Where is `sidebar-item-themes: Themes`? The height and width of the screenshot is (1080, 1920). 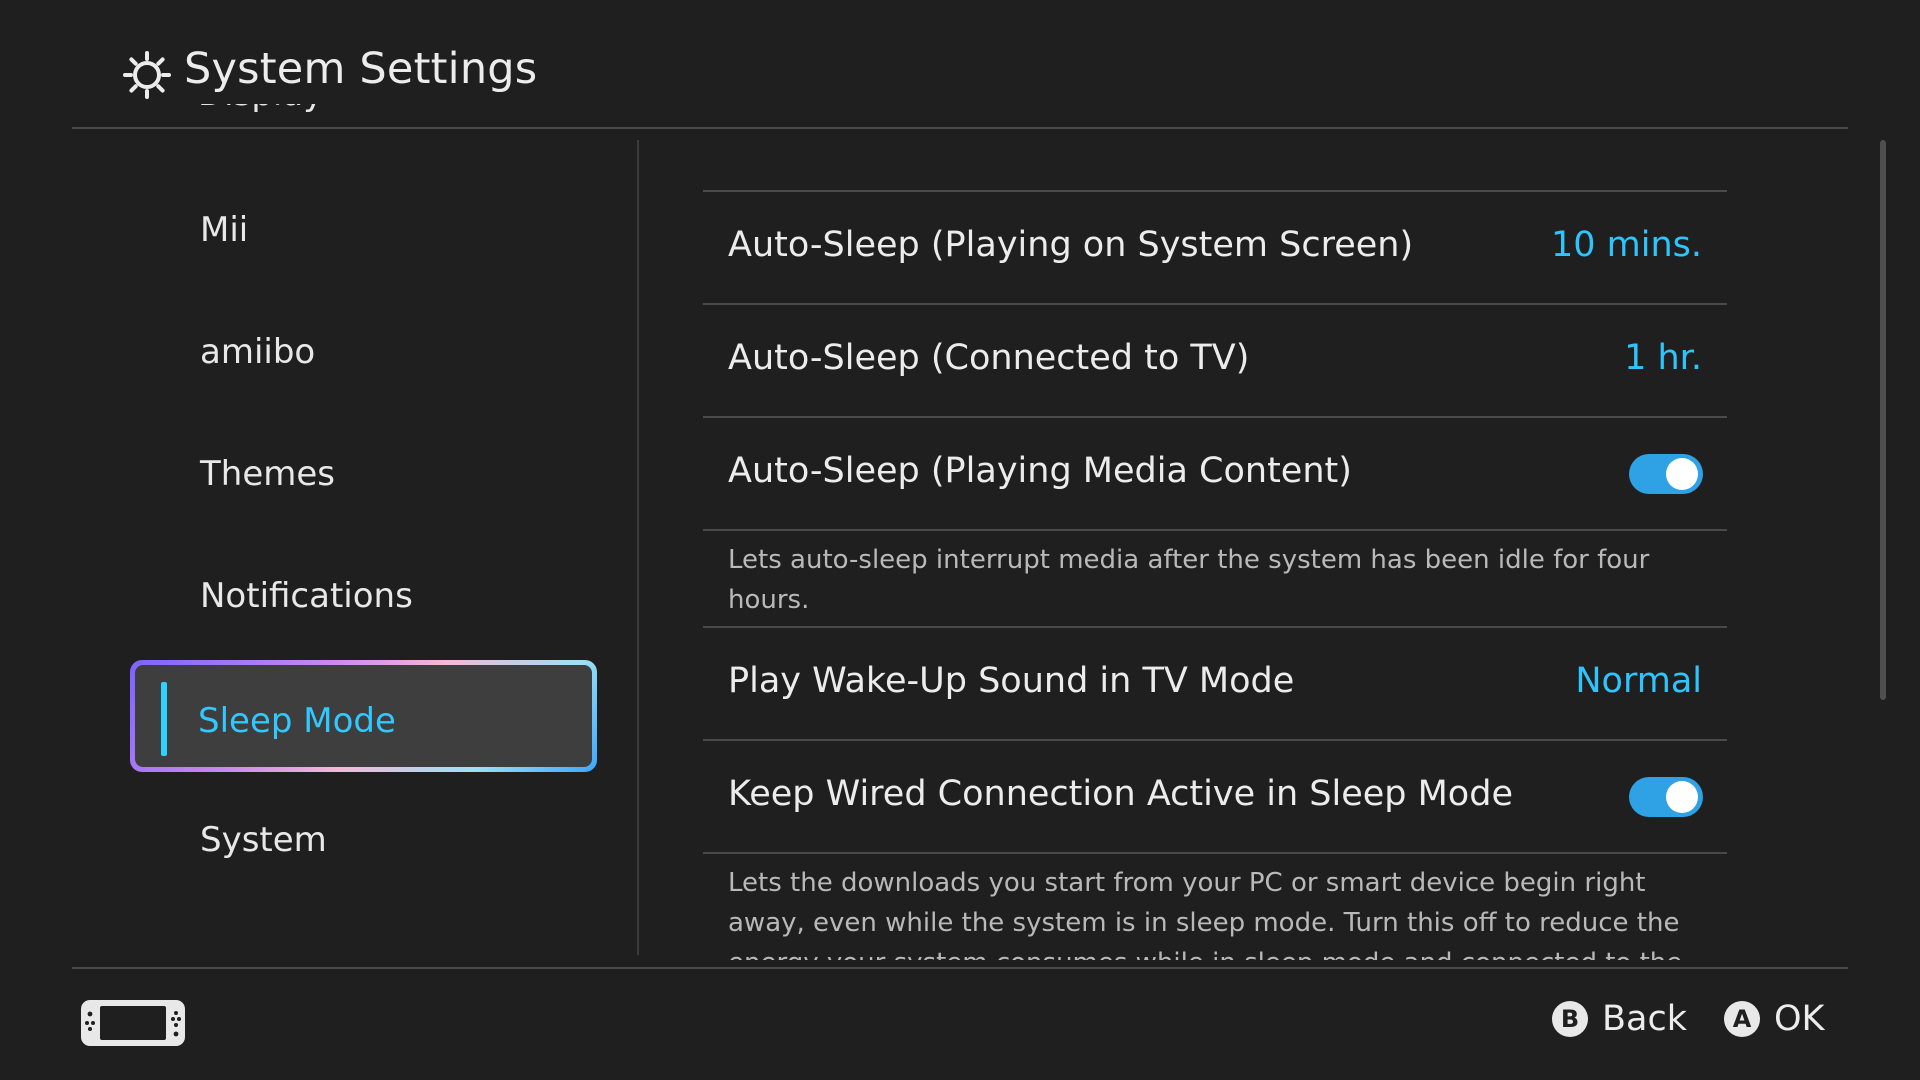
sidebar-item-themes: Themes is located at coordinates (267, 474).